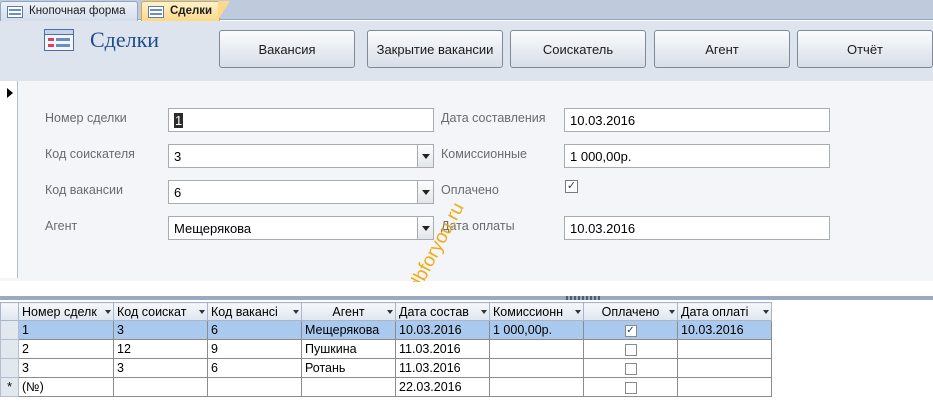 The height and width of the screenshot is (409, 933). What do you see at coordinates (9, 311) in the screenshot?
I see `select-all-corner` at bounding box center [9, 311].